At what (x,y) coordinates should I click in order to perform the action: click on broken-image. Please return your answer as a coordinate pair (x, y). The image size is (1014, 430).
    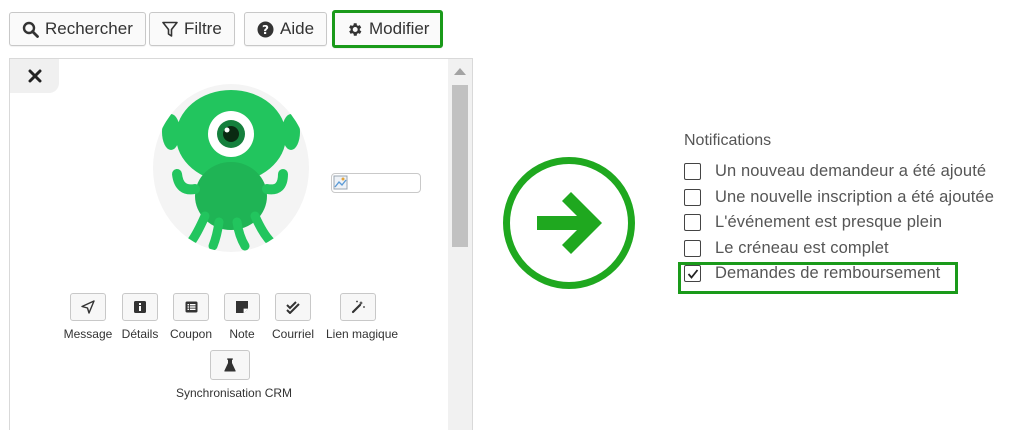
    Looking at the image, I should click on (376, 183).